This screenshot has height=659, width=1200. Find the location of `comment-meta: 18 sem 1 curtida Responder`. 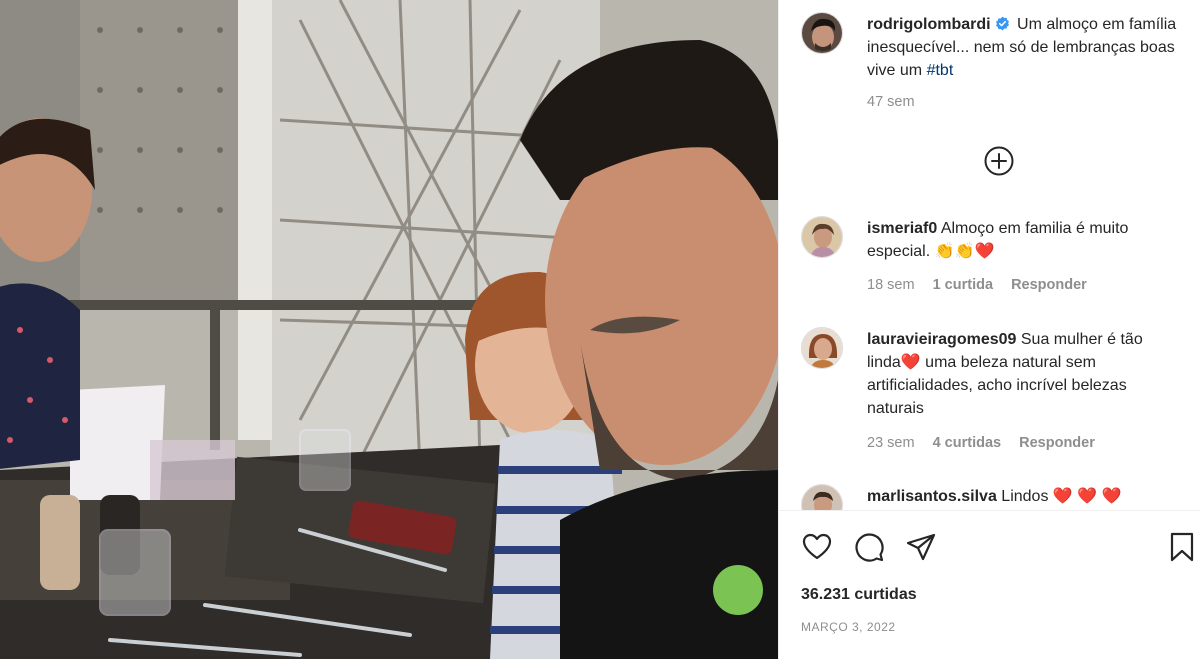

comment-meta: 18 sem 1 curtida Responder is located at coordinates (984, 285).